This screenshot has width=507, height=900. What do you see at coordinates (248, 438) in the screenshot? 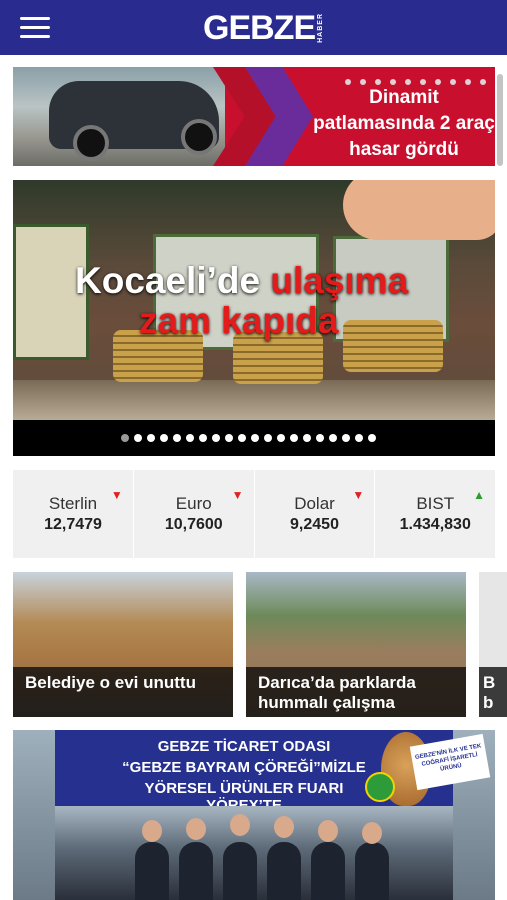
I see `slider-dots` at bounding box center [248, 438].